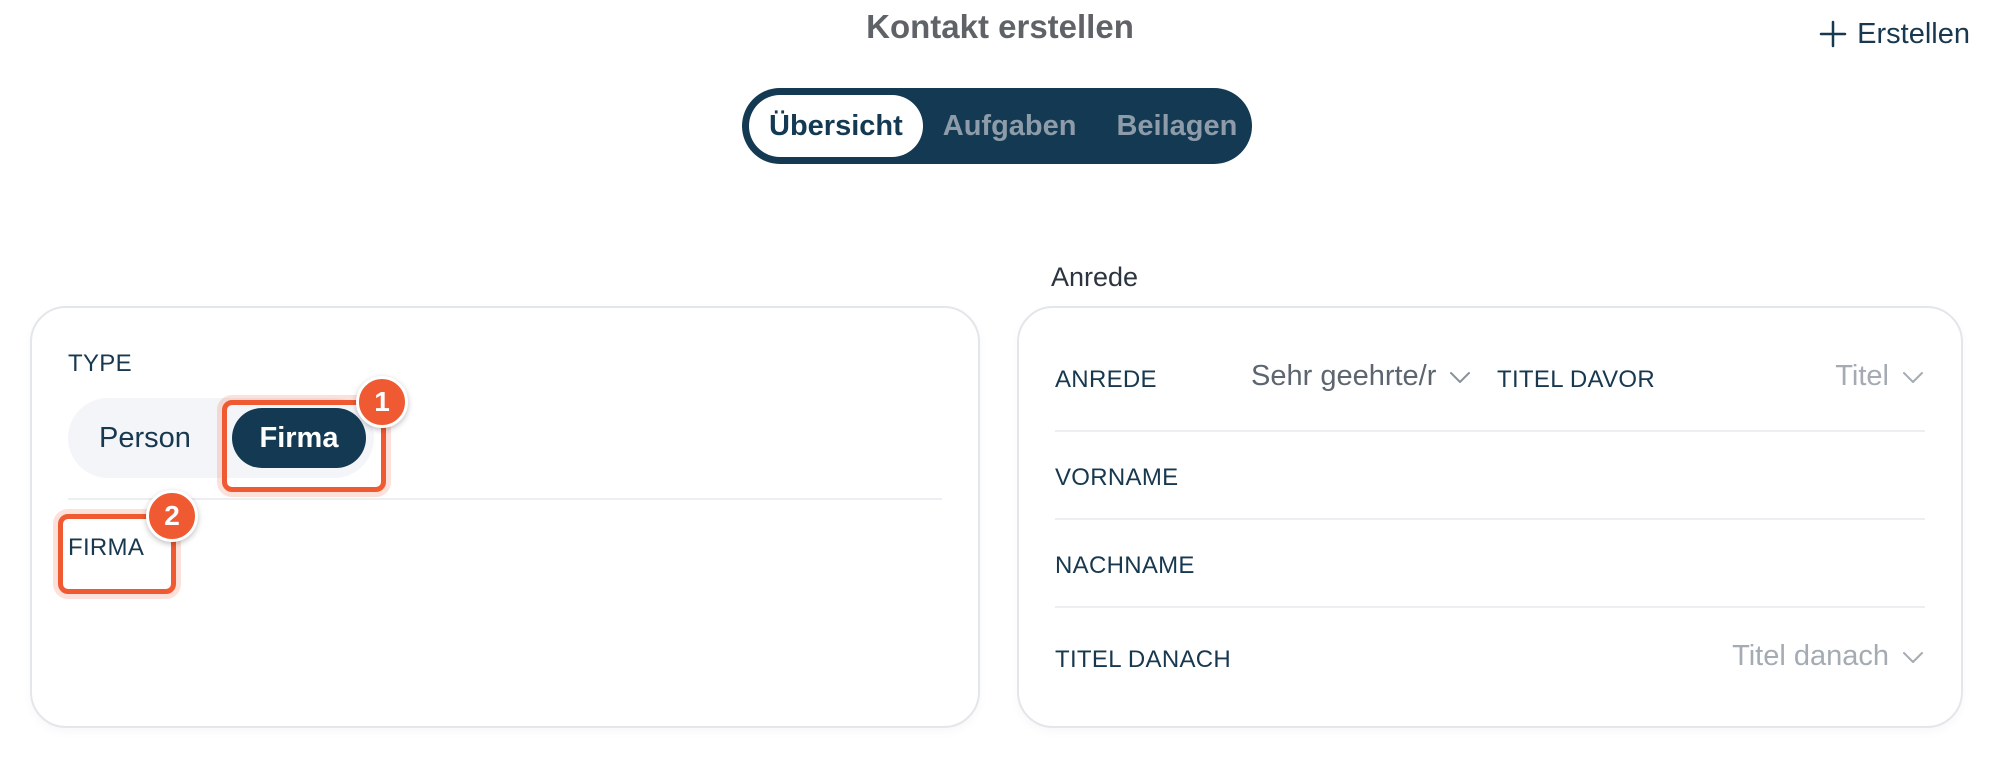  Describe the element at coordinates (1106, 379) in the screenshot. I see `anrede-label: ANREDE` at that location.